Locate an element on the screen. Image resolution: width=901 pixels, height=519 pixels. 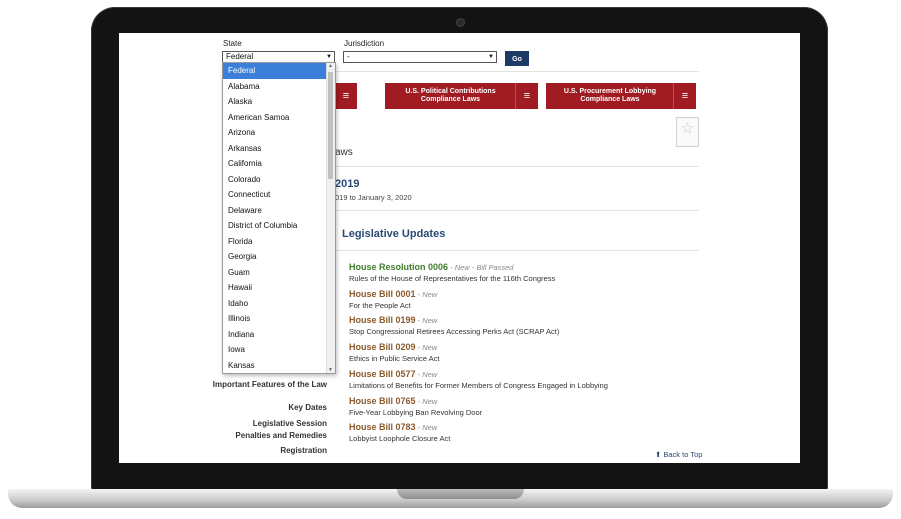
update-description: Five-Year Lobbying Ban Revolving Door is located at coordinates (416, 412).